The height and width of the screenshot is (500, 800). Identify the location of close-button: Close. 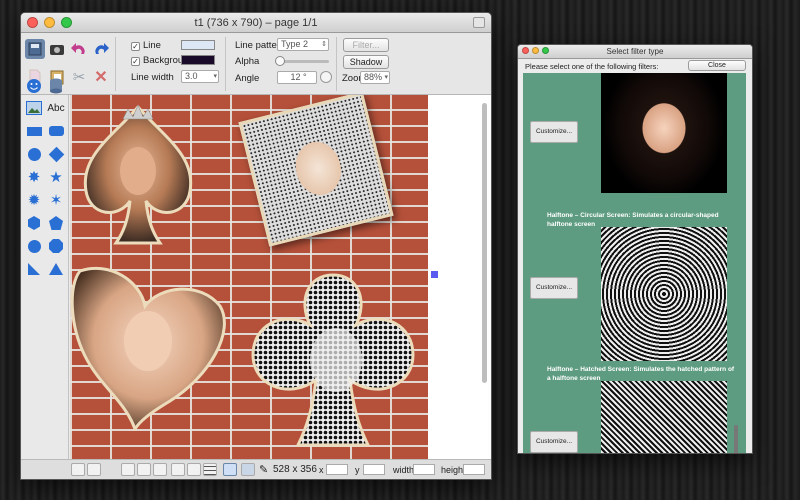
(717, 65).